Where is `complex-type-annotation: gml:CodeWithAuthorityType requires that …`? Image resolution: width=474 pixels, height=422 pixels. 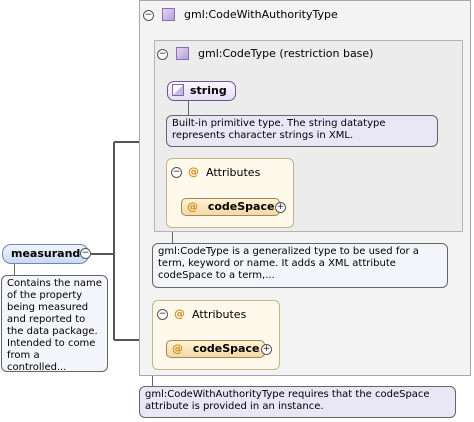
complex-type-annotation: gml:CodeWithAuthorityType requires that … is located at coordinates (297, 402).